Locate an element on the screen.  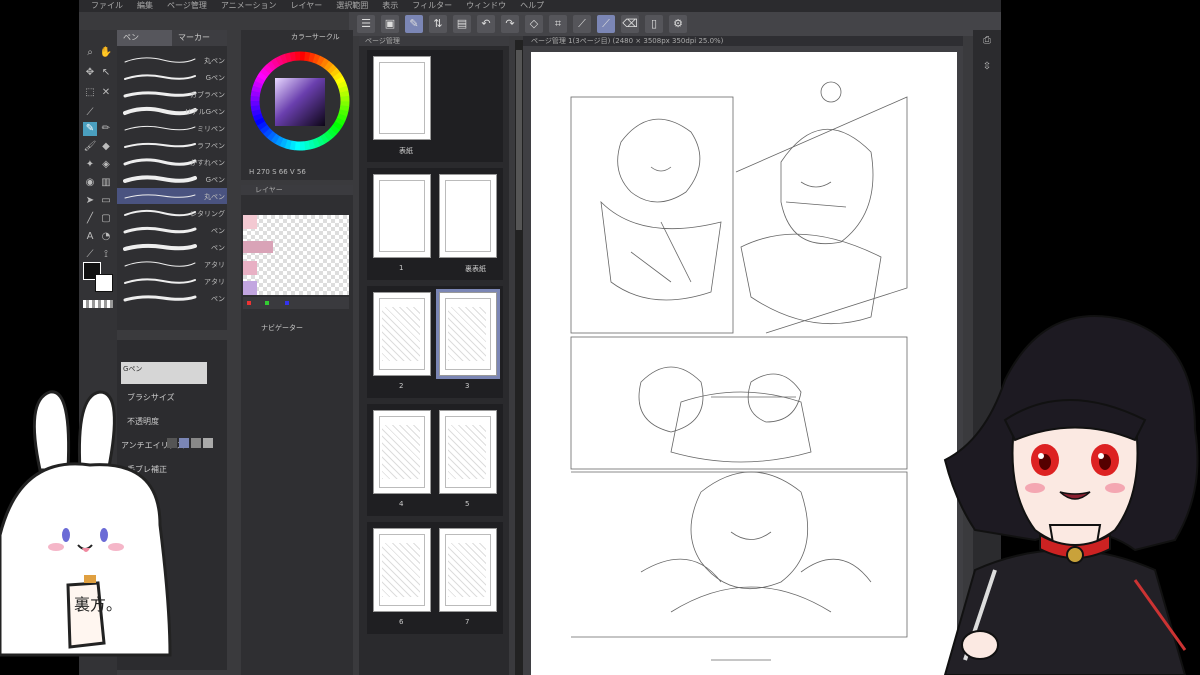
page-label: 6 is located at coordinates (401, 622).